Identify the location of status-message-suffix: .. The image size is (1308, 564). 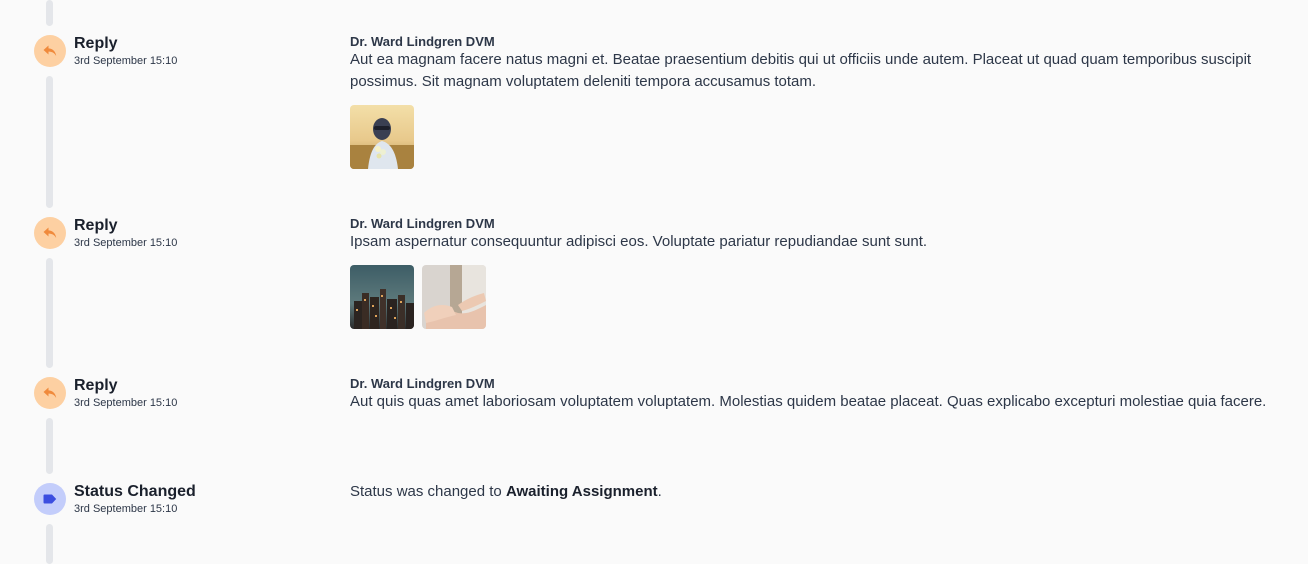
(659, 491).